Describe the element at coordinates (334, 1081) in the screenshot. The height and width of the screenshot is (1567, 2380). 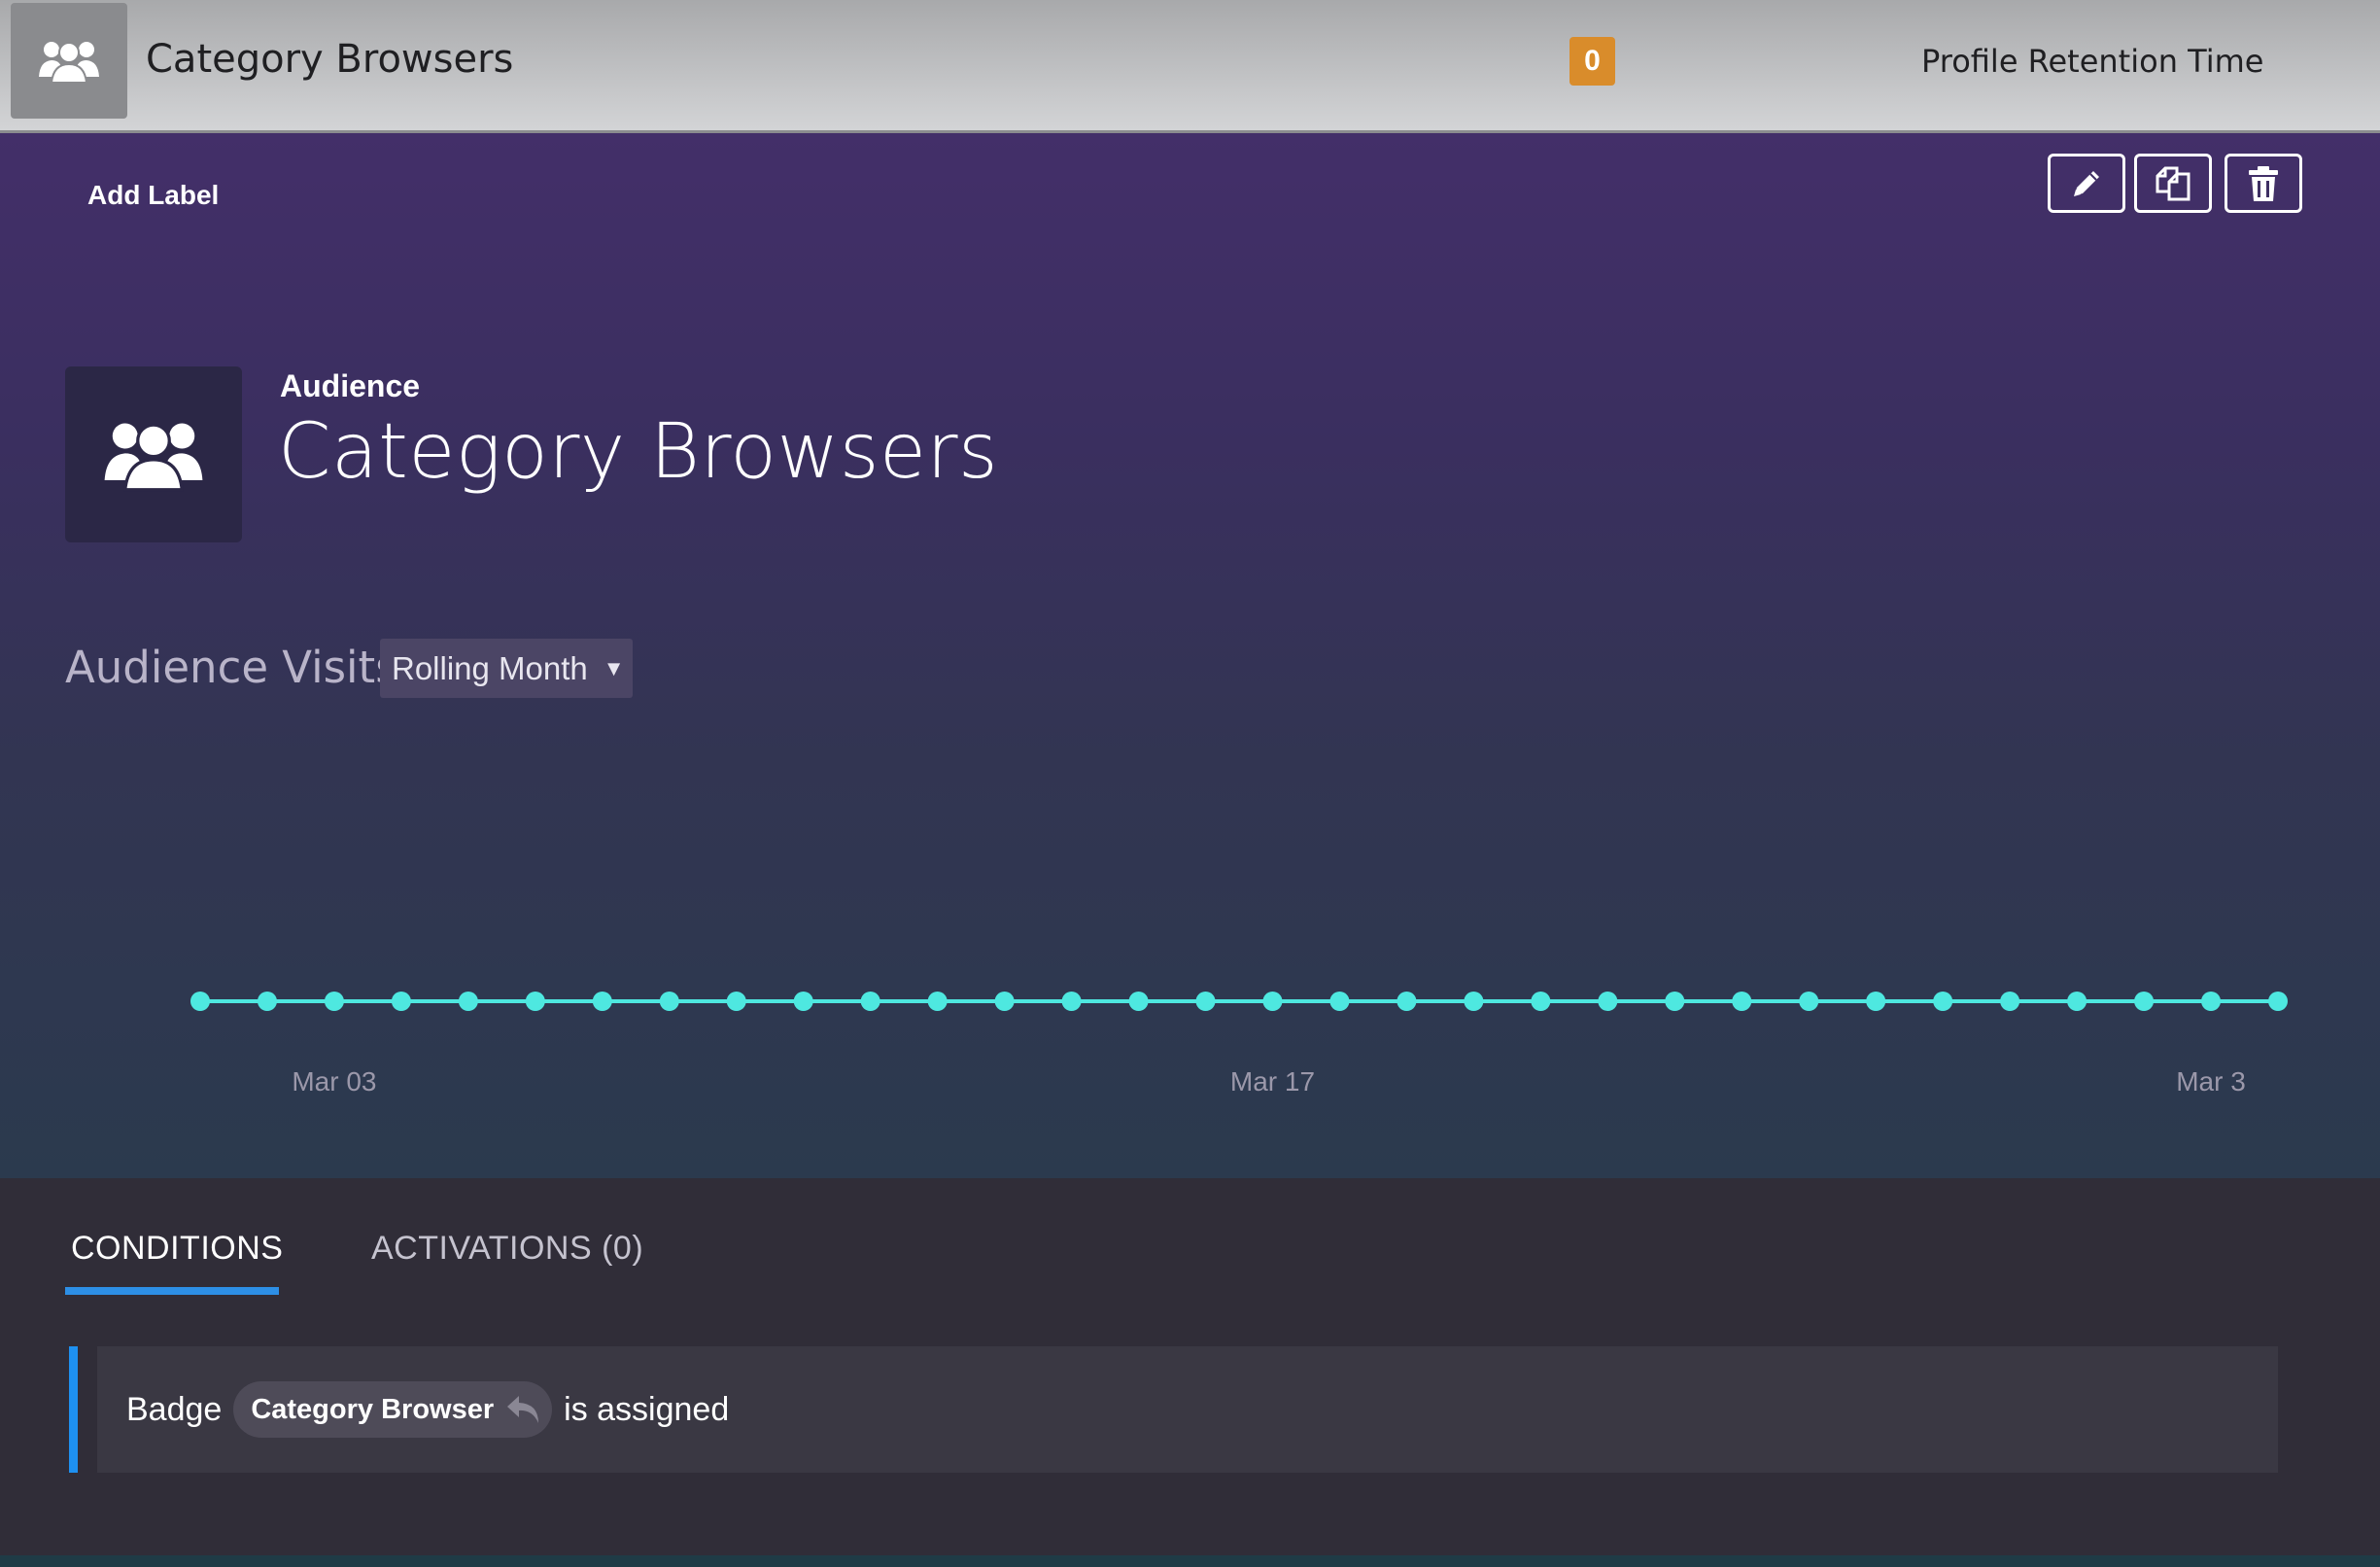
I see `x-tick-label: Mar 03` at that location.